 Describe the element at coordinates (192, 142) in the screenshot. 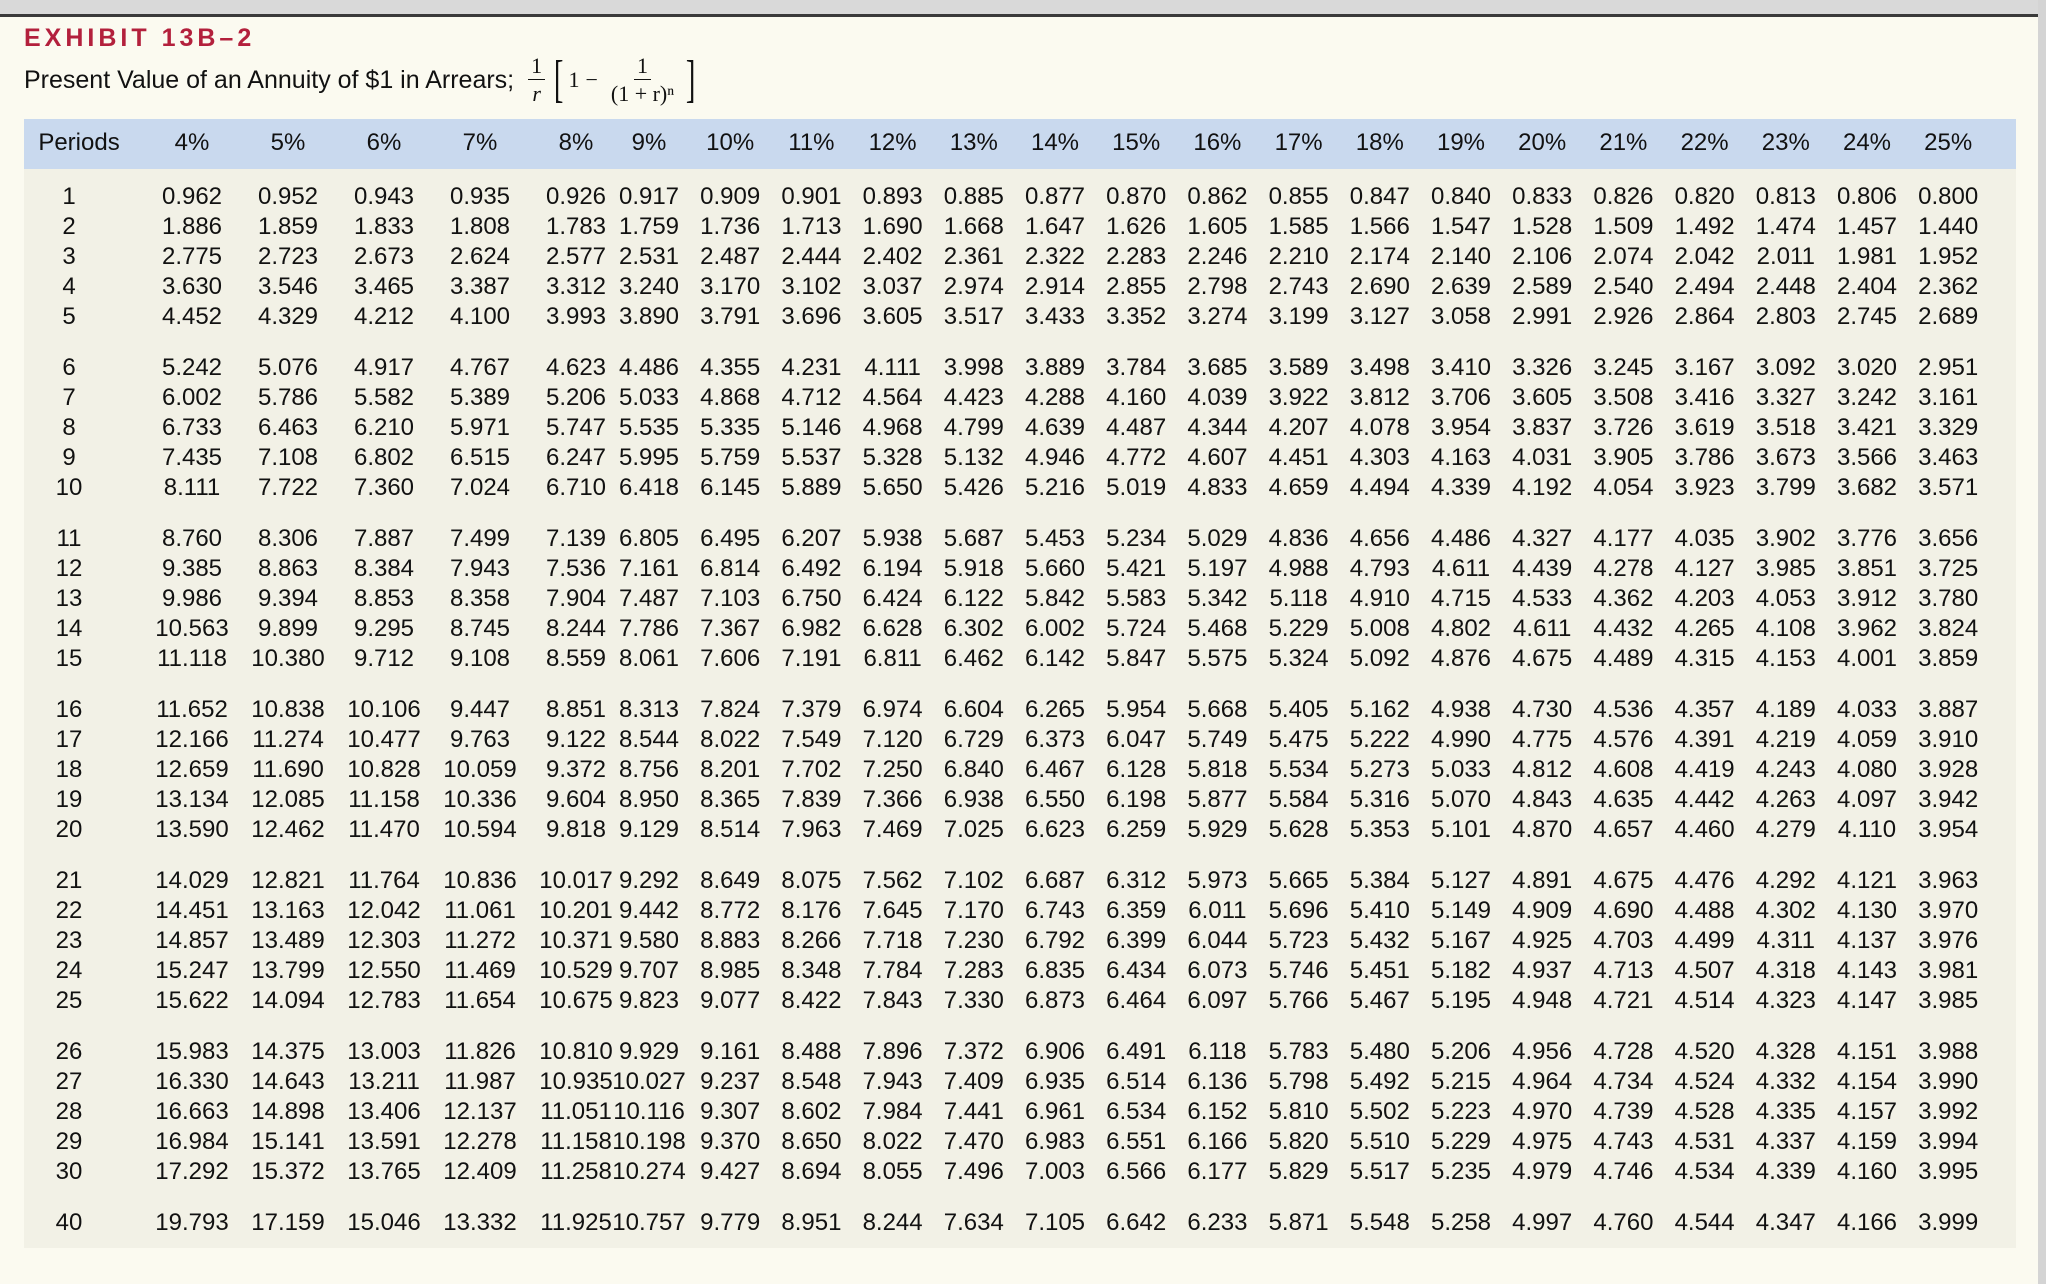

I see `column-header-rate: 4%` at that location.